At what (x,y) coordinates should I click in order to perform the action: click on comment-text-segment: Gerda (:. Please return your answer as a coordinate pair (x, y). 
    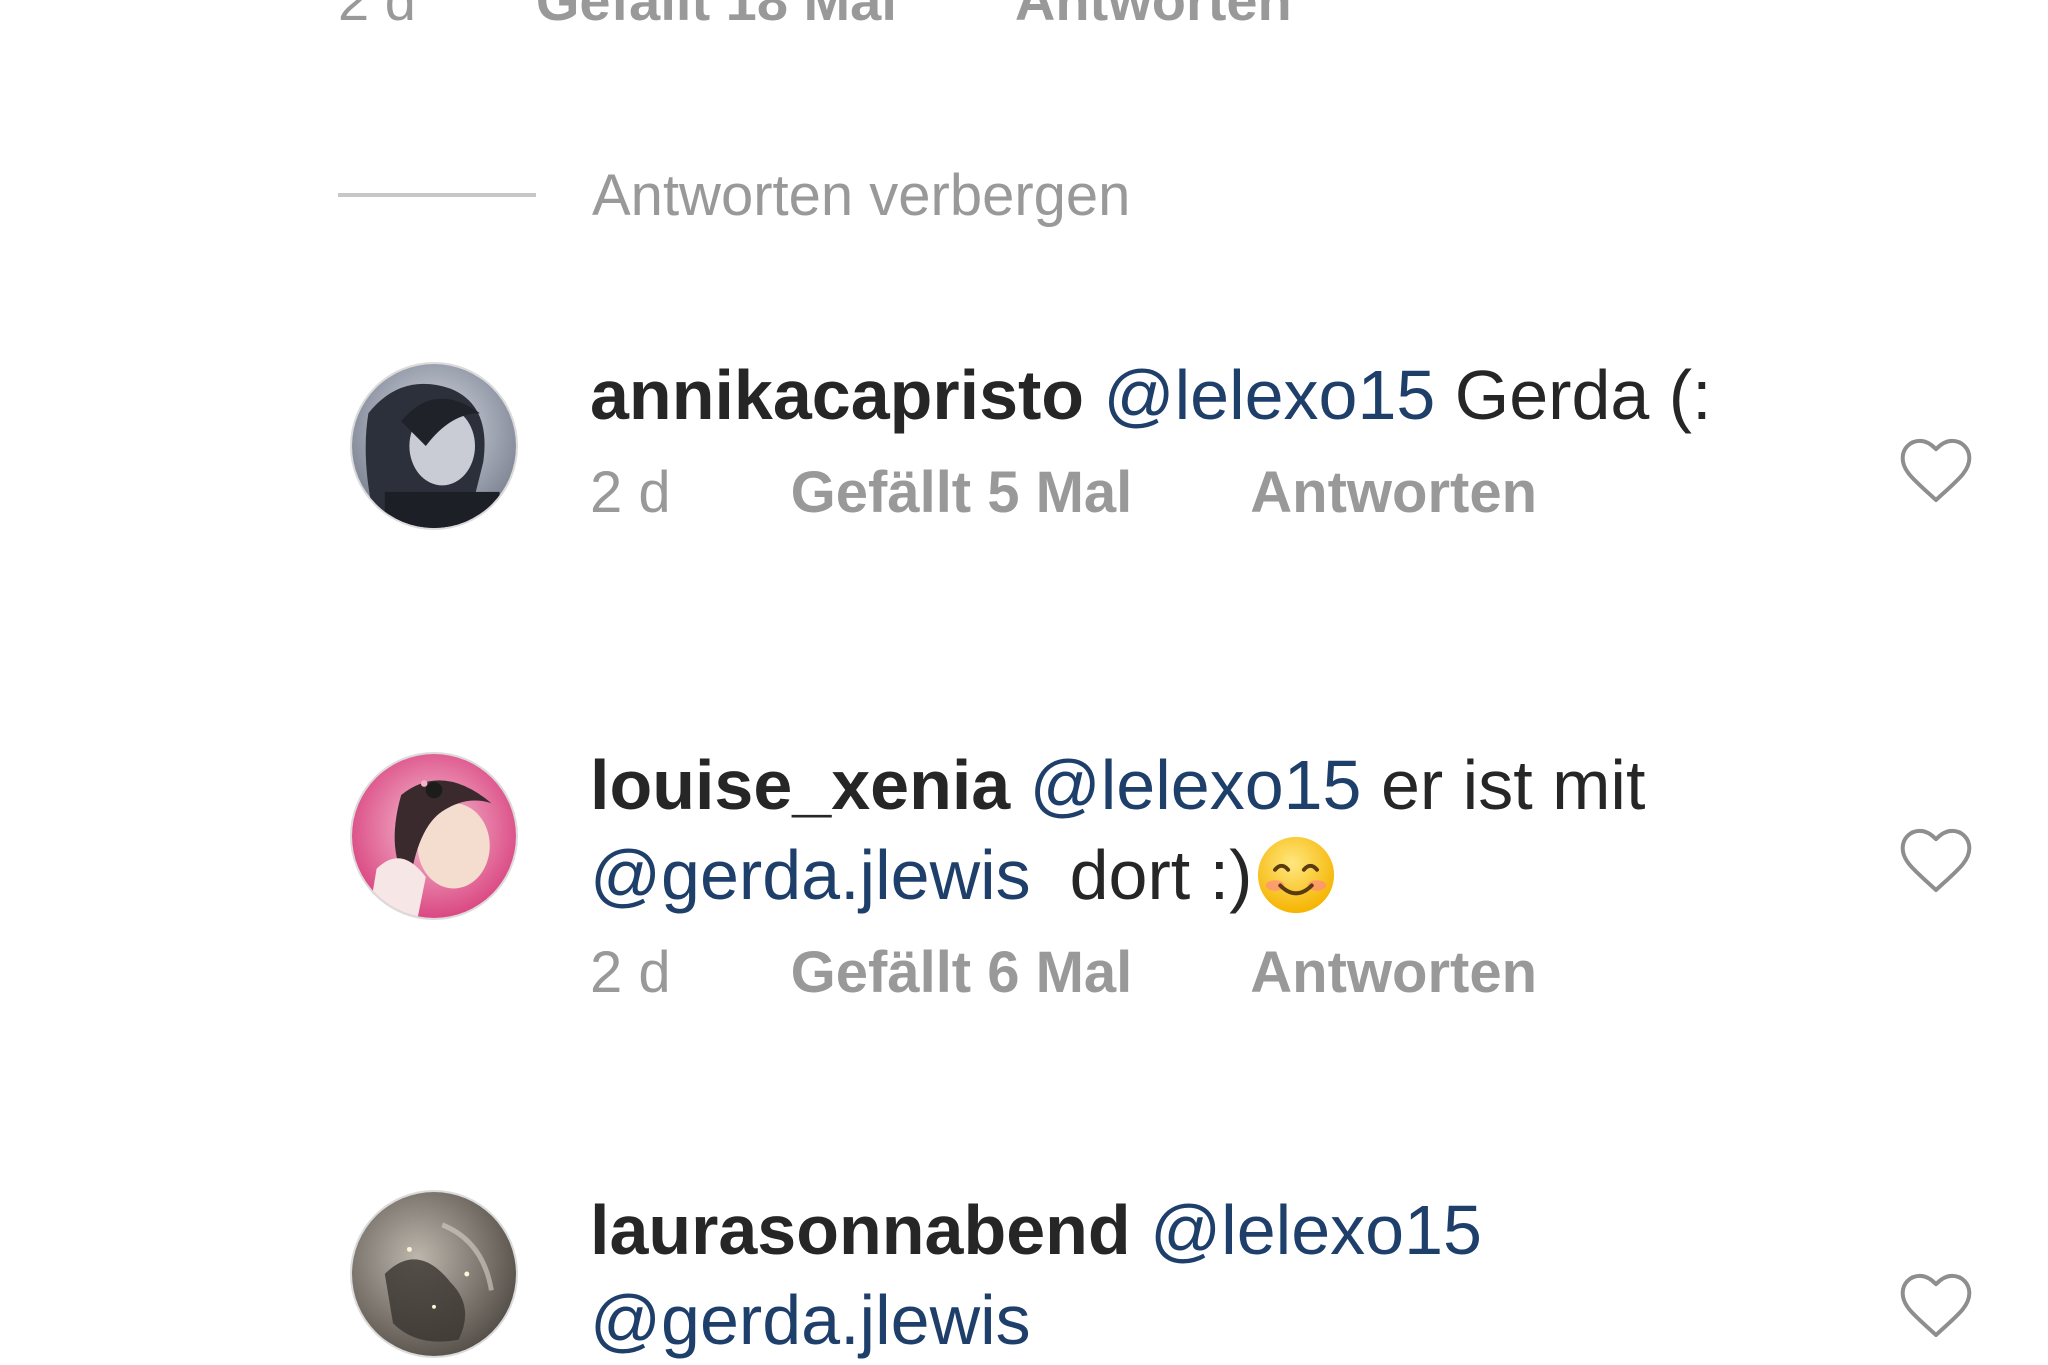
    Looking at the image, I should click on (1573, 395).